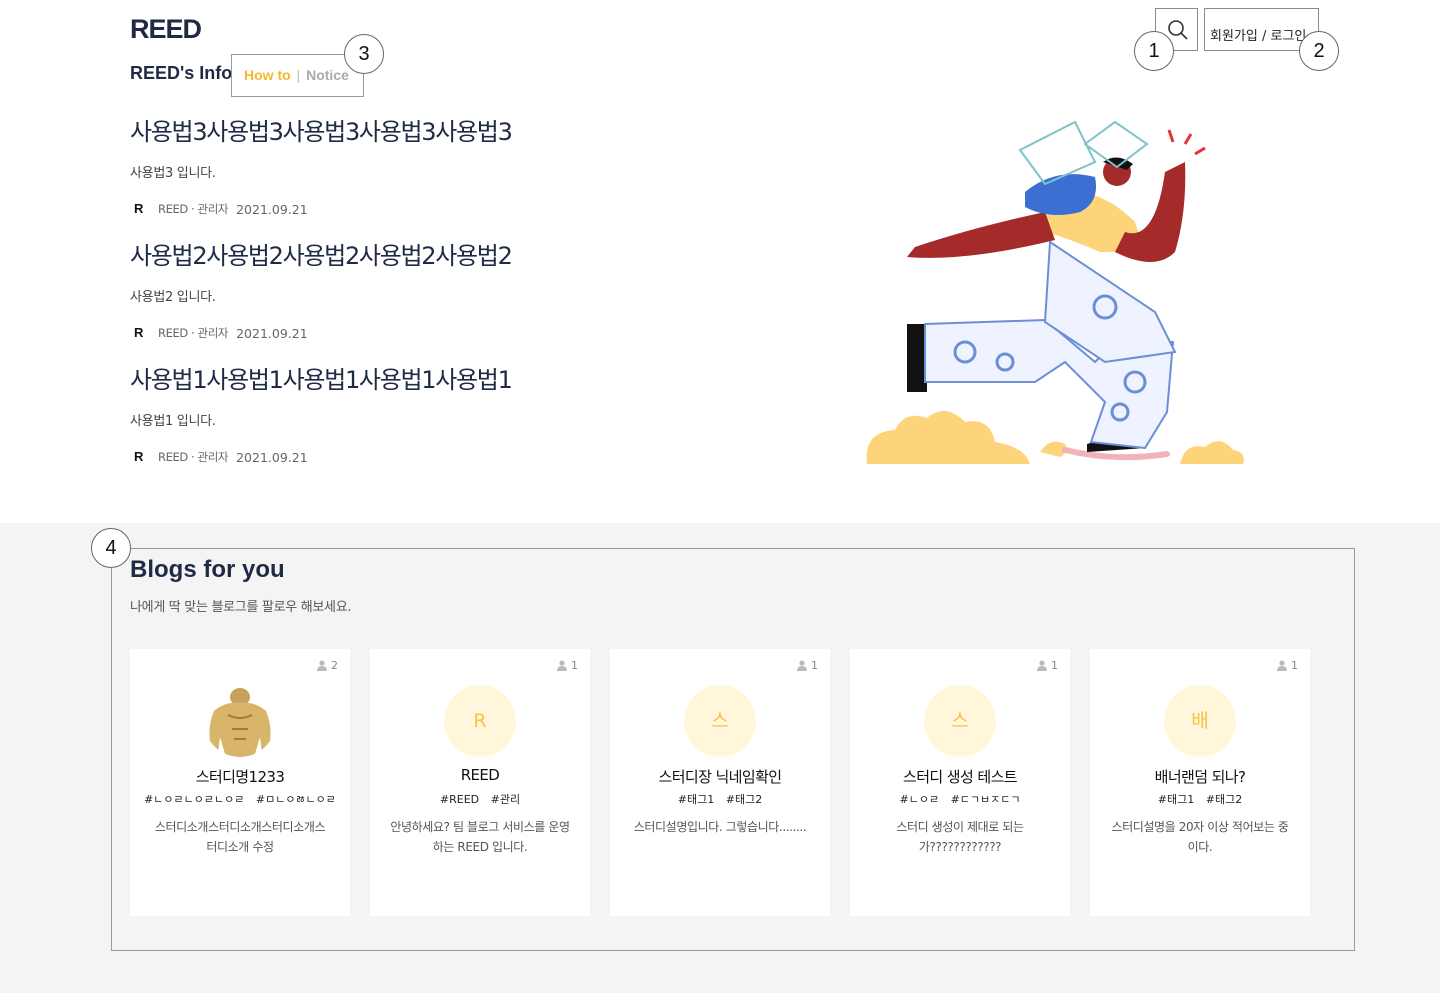 The width and height of the screenshot is (1440, 993). I want to click on blogs-section-subtitle: 나에게 딱 맞는 블로그를 팔로우 해보세요., so click(241, 607).